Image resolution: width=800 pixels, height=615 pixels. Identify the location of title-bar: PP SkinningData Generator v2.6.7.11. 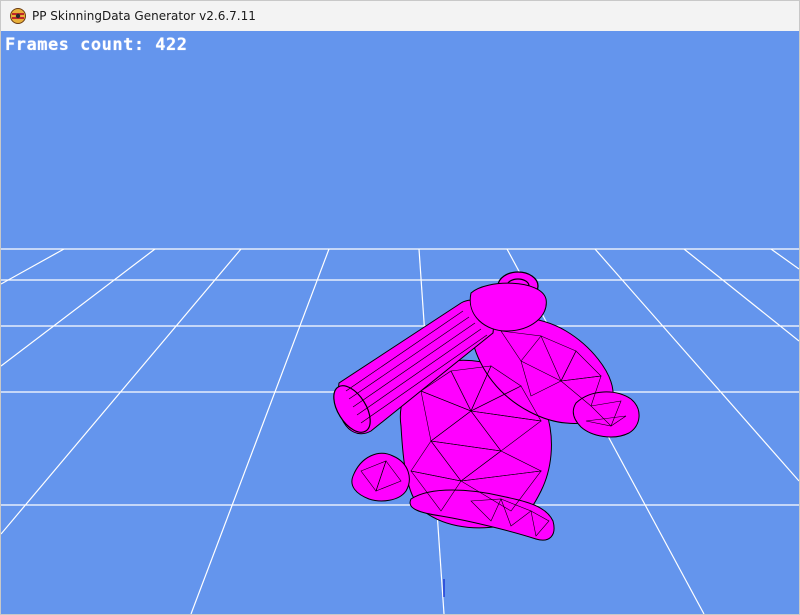
(400, 16).